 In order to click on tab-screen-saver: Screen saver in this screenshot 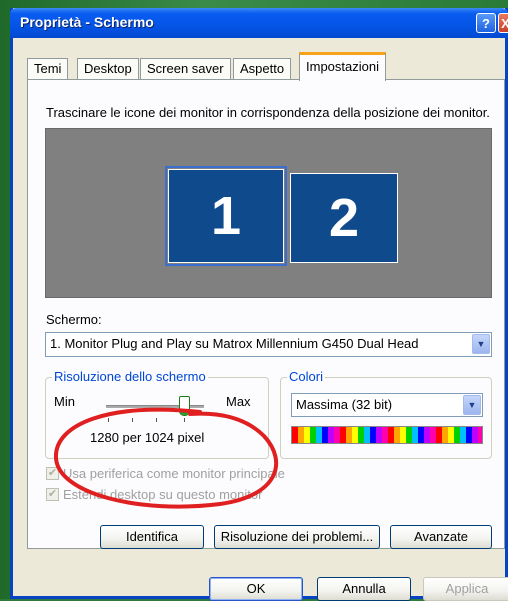, I will do `click(185, 69)`.